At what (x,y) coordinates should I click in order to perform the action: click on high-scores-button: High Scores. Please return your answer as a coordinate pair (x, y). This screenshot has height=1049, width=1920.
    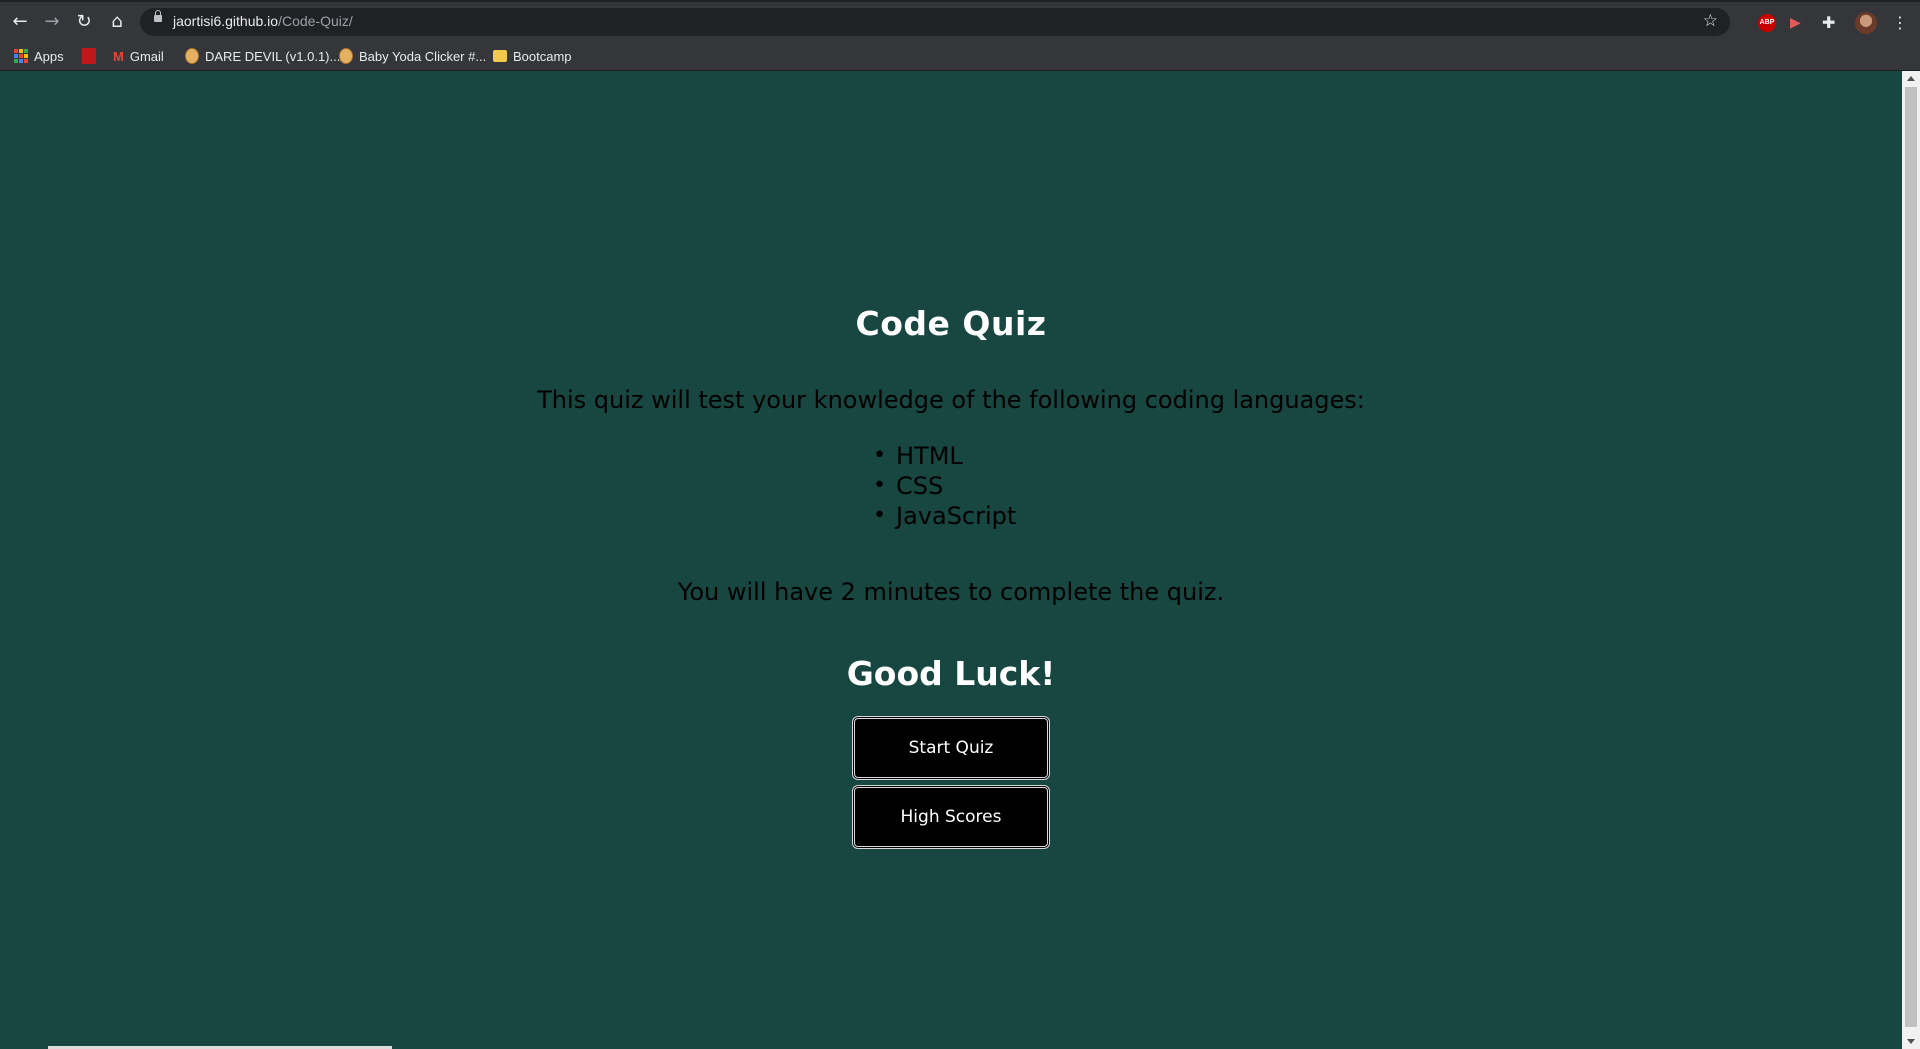
    Looking at the image, I should click on (951, 817).